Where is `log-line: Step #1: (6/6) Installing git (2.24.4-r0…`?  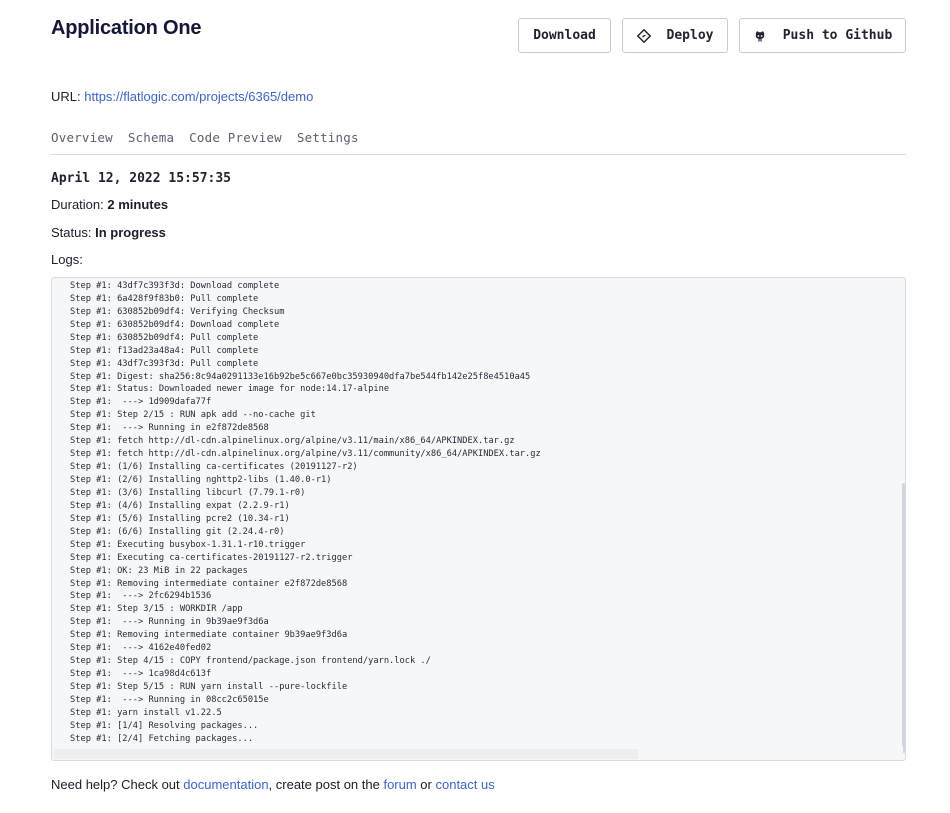
log-line: Step #1: (6/6) Installing git (2.24.4-r0… is located at coordinates (177, 531).